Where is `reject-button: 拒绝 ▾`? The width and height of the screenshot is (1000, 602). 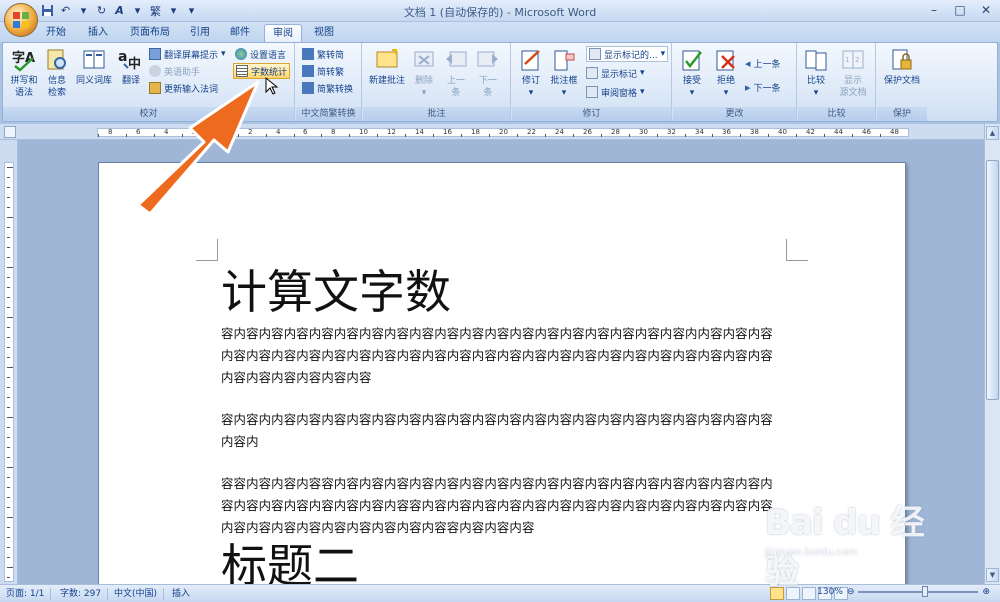 reject-button: 拒绝 ▾ is located at coordinates (726, 73).